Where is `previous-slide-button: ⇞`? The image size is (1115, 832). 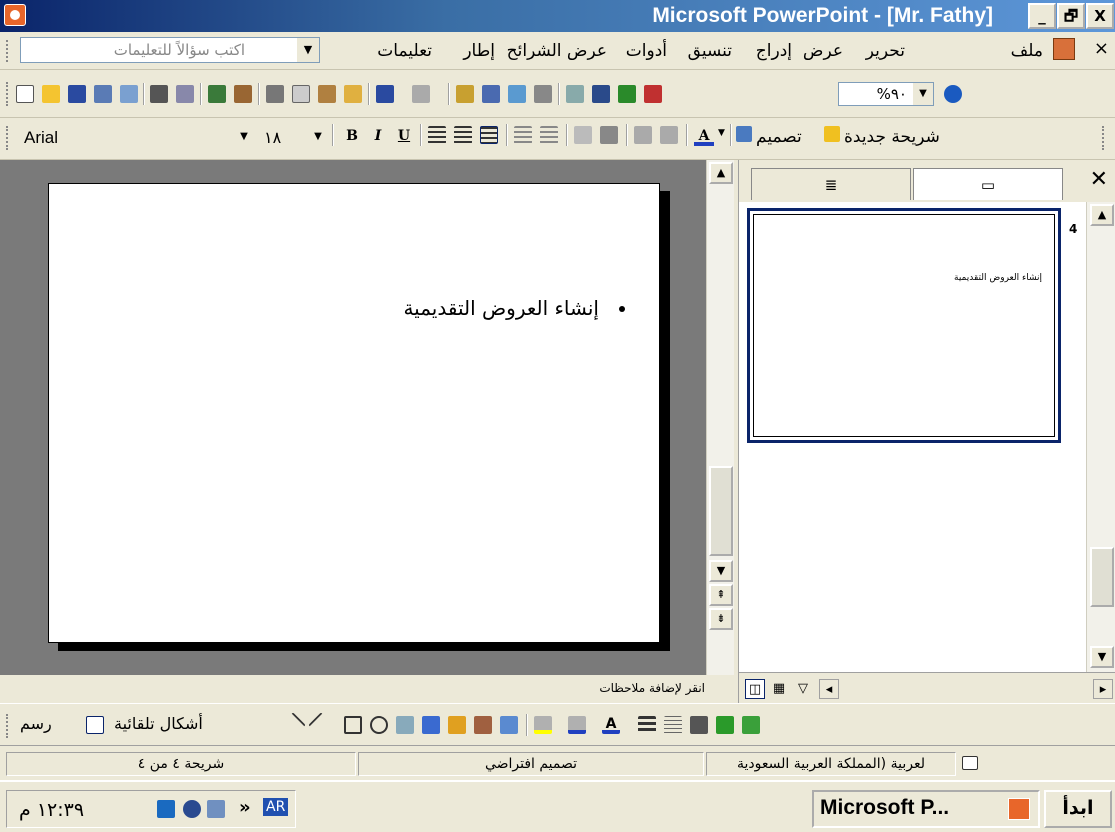
previous-slide-button: ⇞ is located at coordinates (721, 595).